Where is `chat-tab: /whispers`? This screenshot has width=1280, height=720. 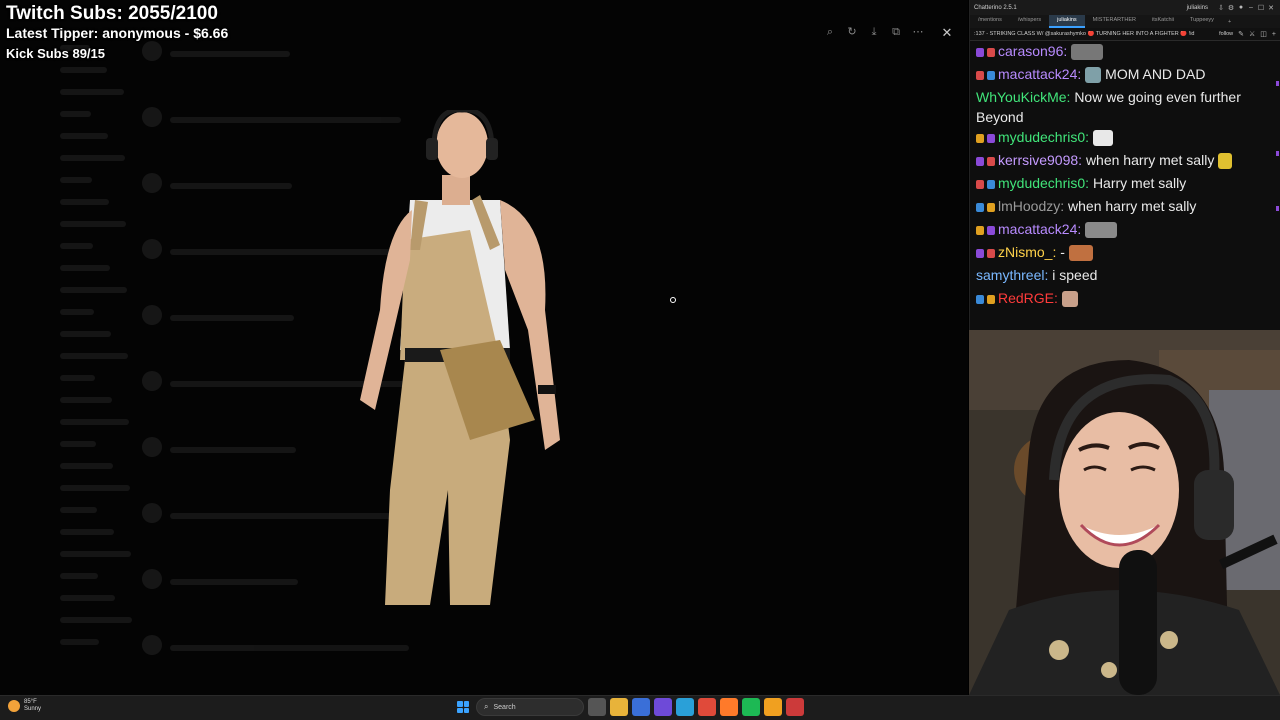 chat-tab: /whispers is located at coordinates (1029, 21).